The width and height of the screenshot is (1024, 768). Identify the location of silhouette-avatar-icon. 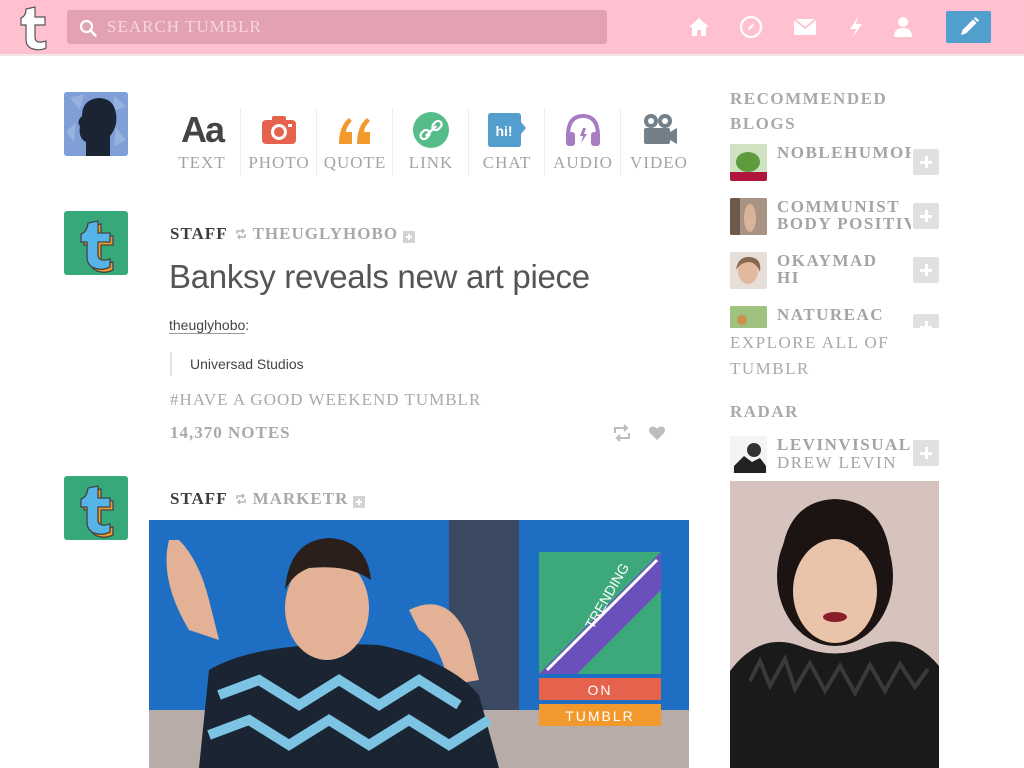
(96, 124).